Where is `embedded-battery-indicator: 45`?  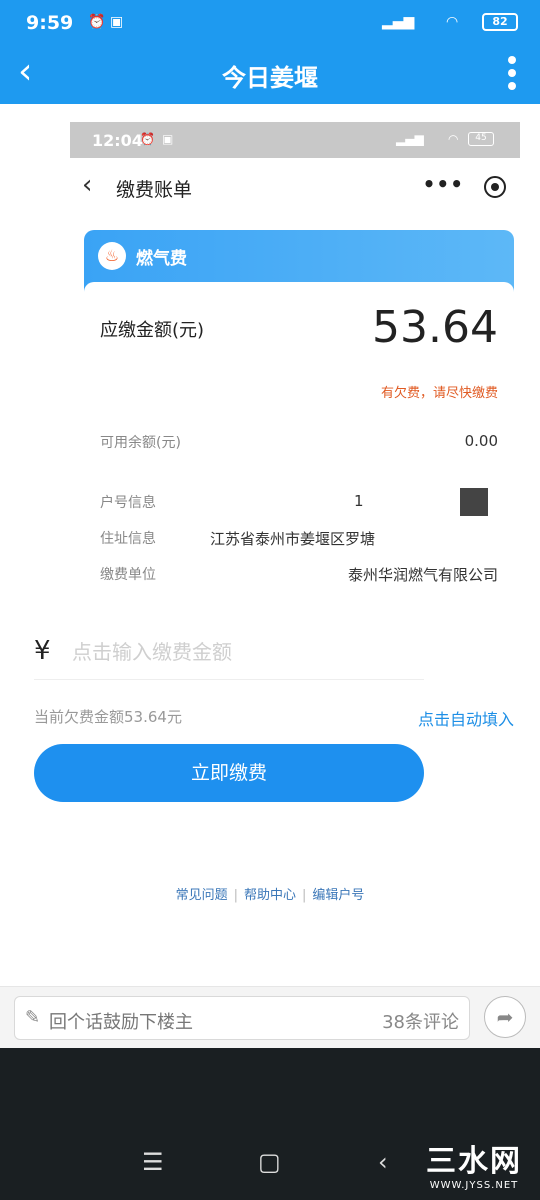
embedded-battery-indicator: 45 is located at coordinates (481, 139).